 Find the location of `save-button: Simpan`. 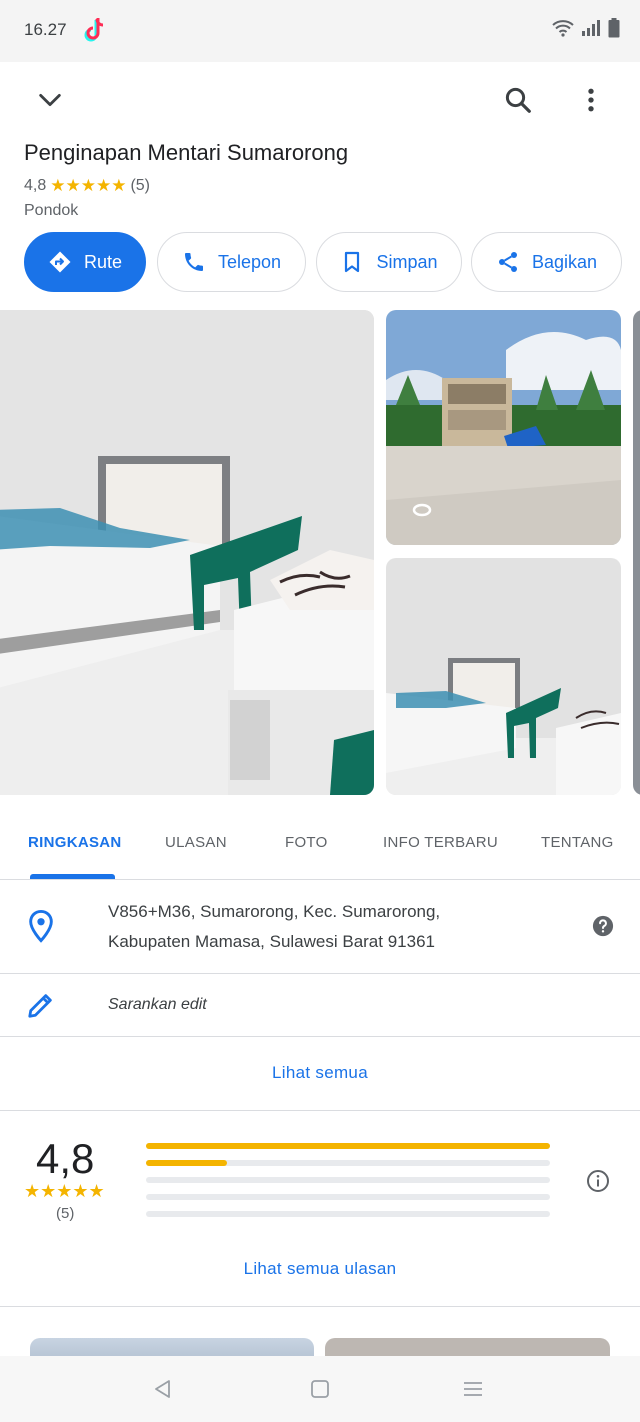

save-button: Simpan is located at coordinates (389, 262).